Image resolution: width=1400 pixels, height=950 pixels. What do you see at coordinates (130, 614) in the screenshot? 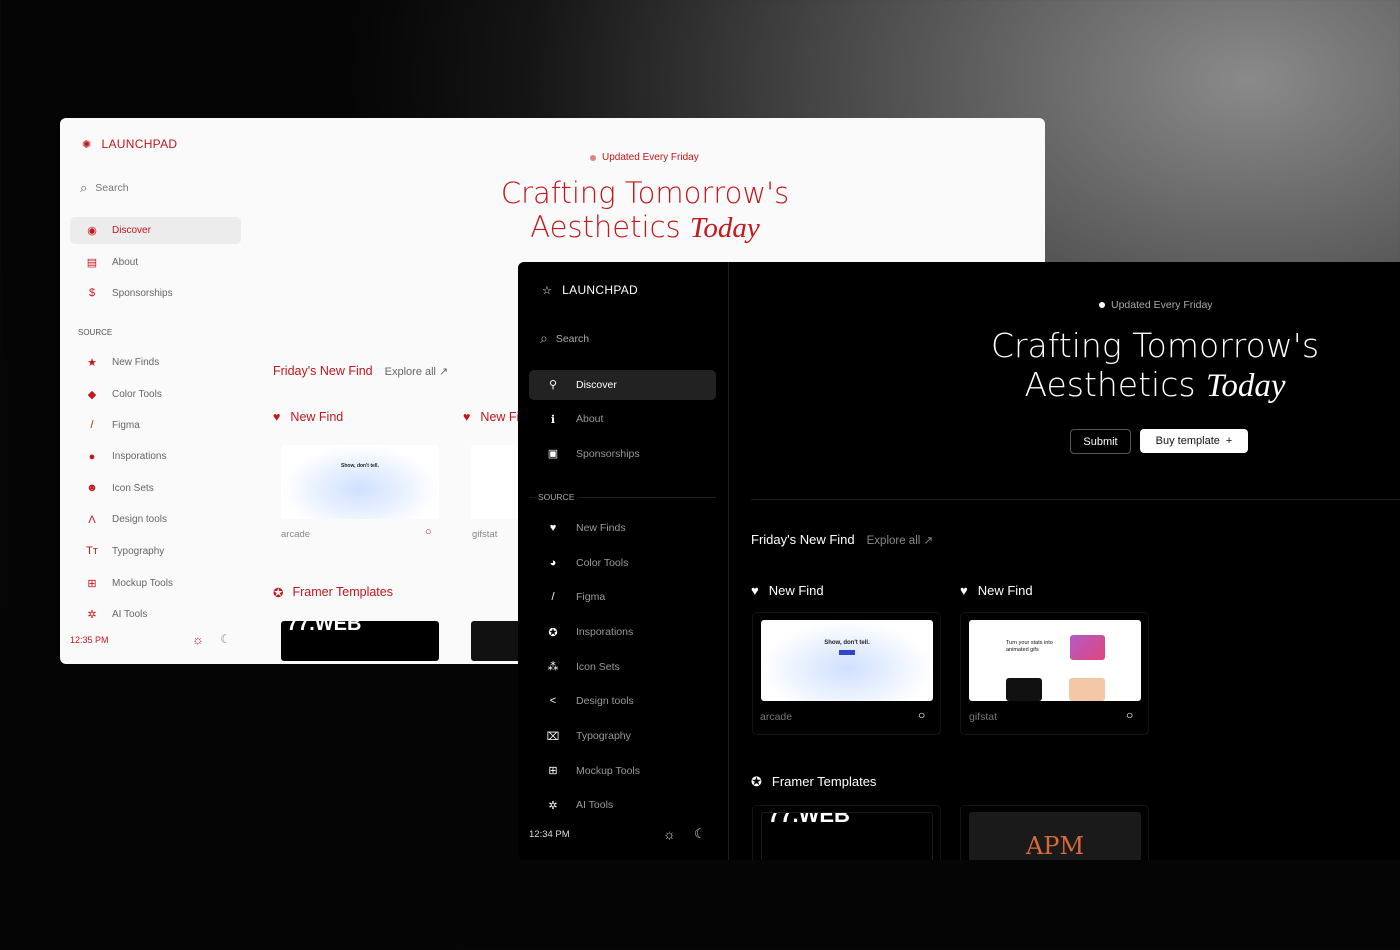
I see `sidebar-item-label: AI Tools` at bounding box center [130, 614].